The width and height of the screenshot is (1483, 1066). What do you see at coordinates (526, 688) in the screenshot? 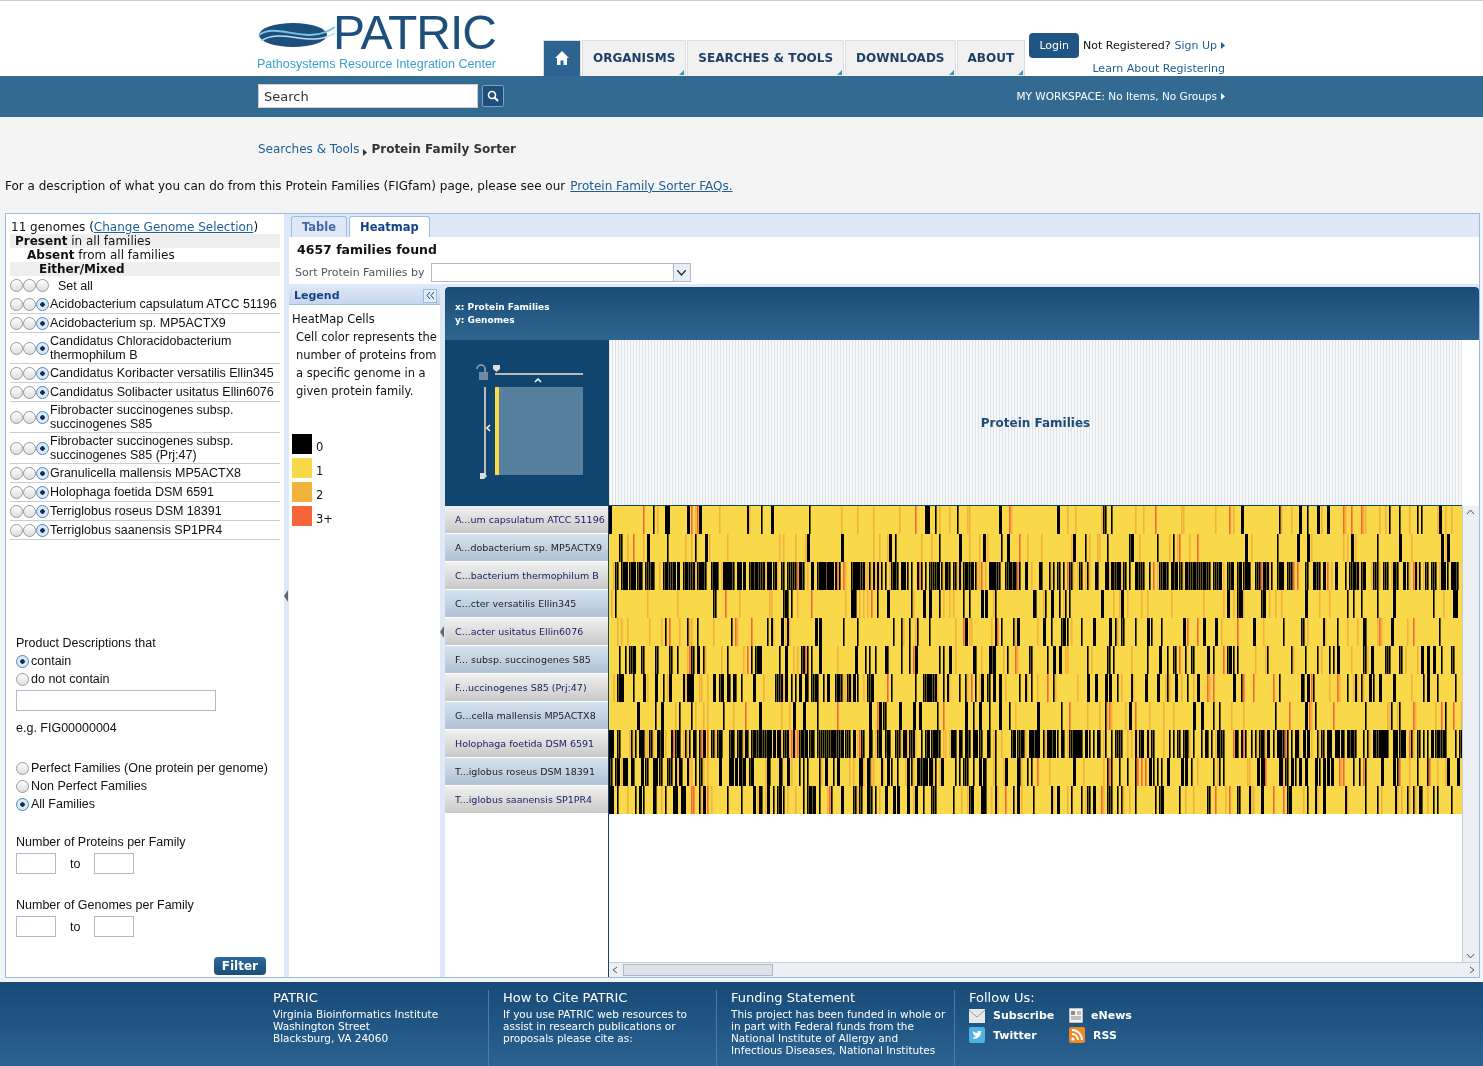
I see `row-label: F...uccinogenes S85 (Prj:47)` at bounding box center [526, 688].